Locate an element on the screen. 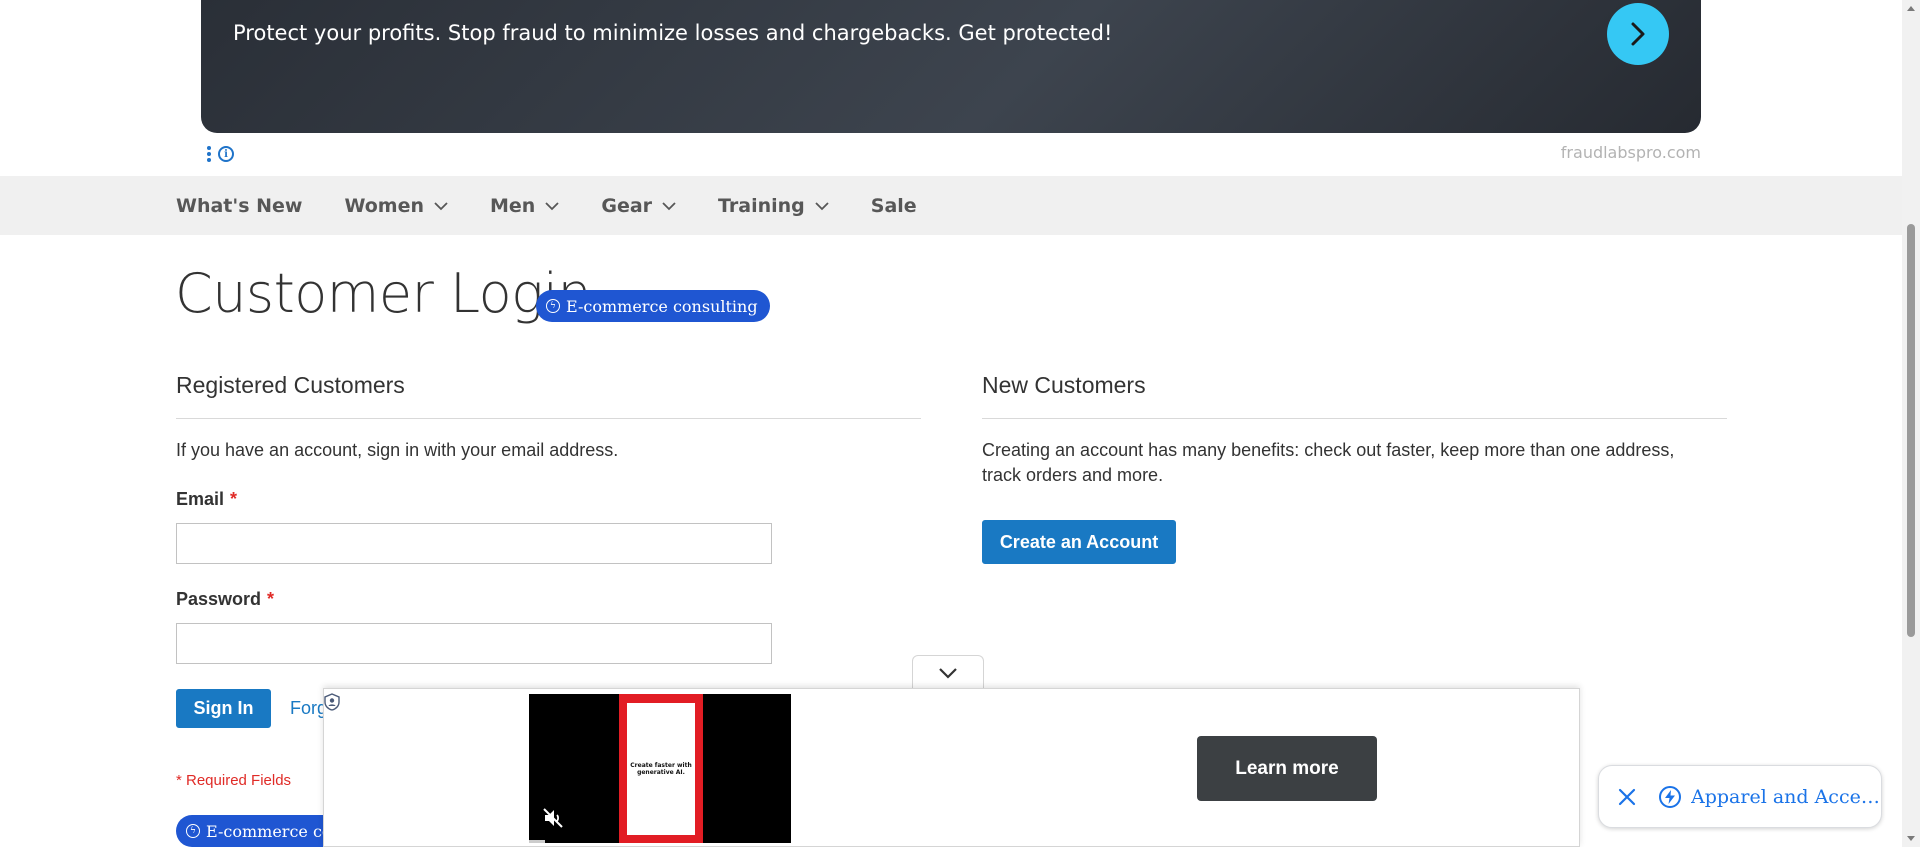 The image size is (1920, 847). scroll-up-arrow-icon is located at coordinates (1911, 8).